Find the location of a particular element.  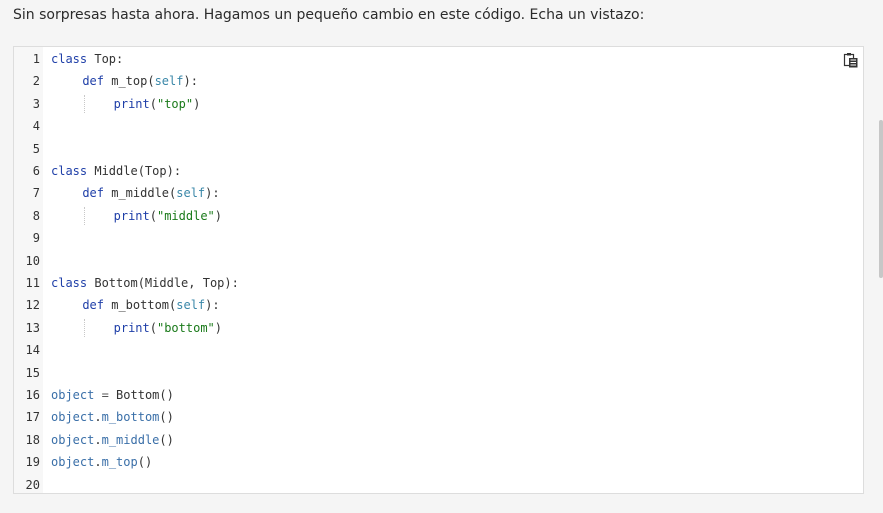

copy-icon is located at coordinates (850, 60).